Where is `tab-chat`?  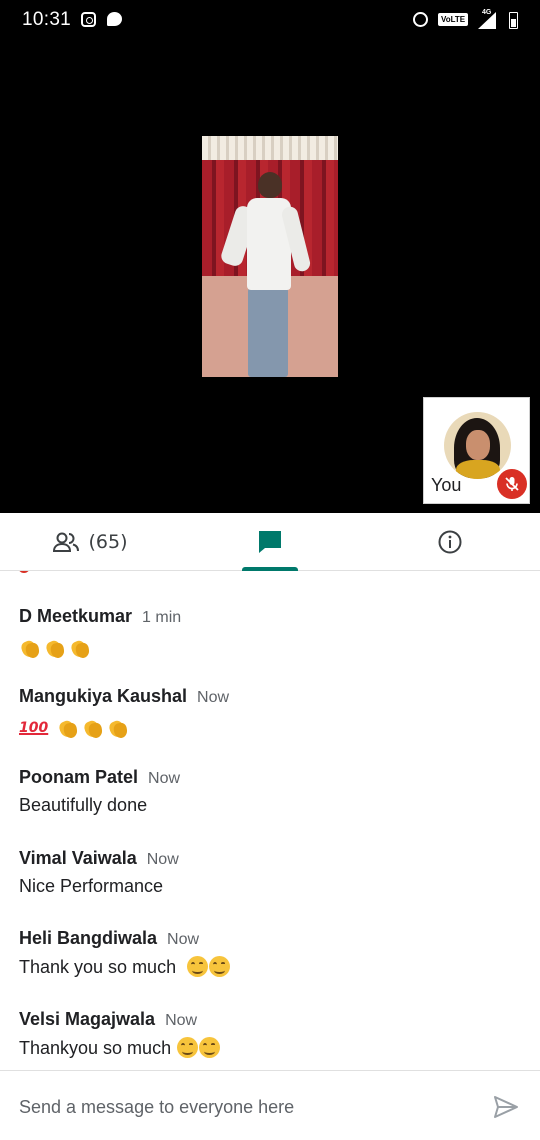
tab-chat is located at coordinates (270, 542).